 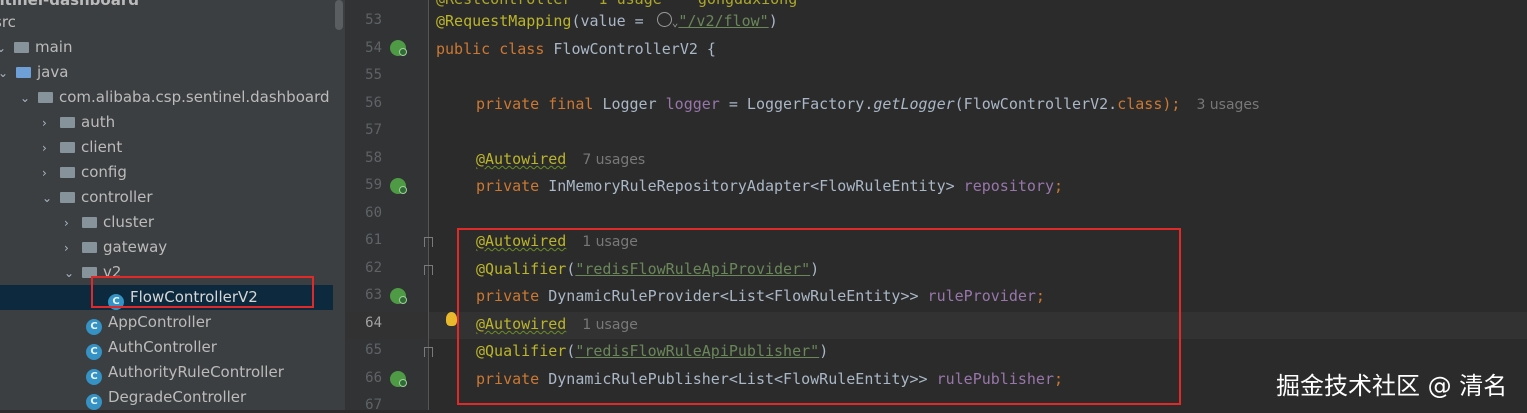 What do you see at coordinates (373, 75) in the screenshot?
I see `line-number: 55` at bounding box center [373, 75].